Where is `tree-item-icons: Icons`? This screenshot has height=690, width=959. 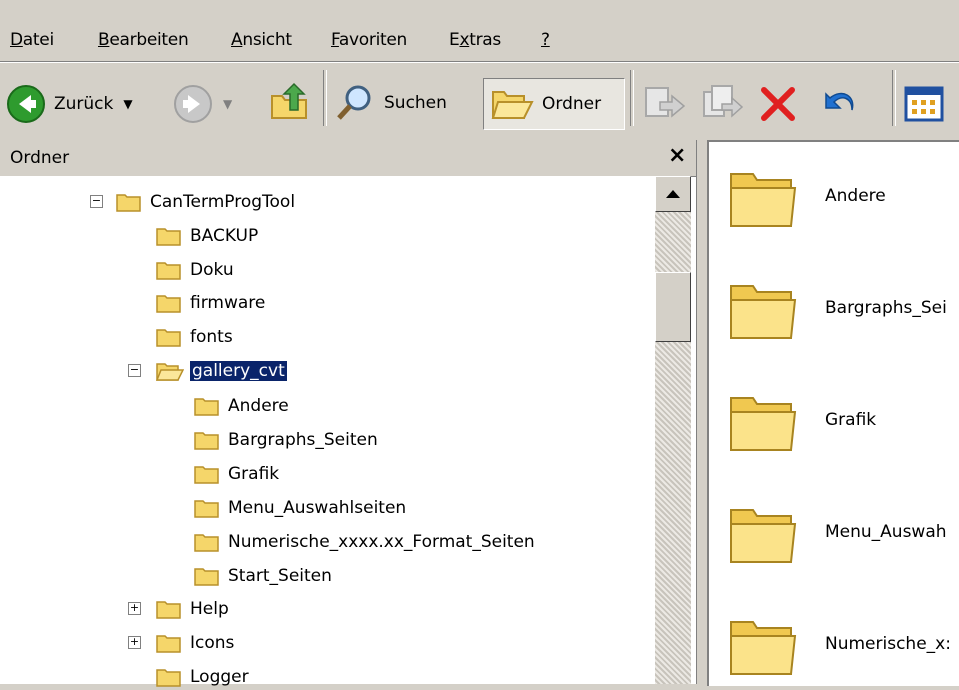 tree-item-icons: Icons is located at coordinates (196, 643).